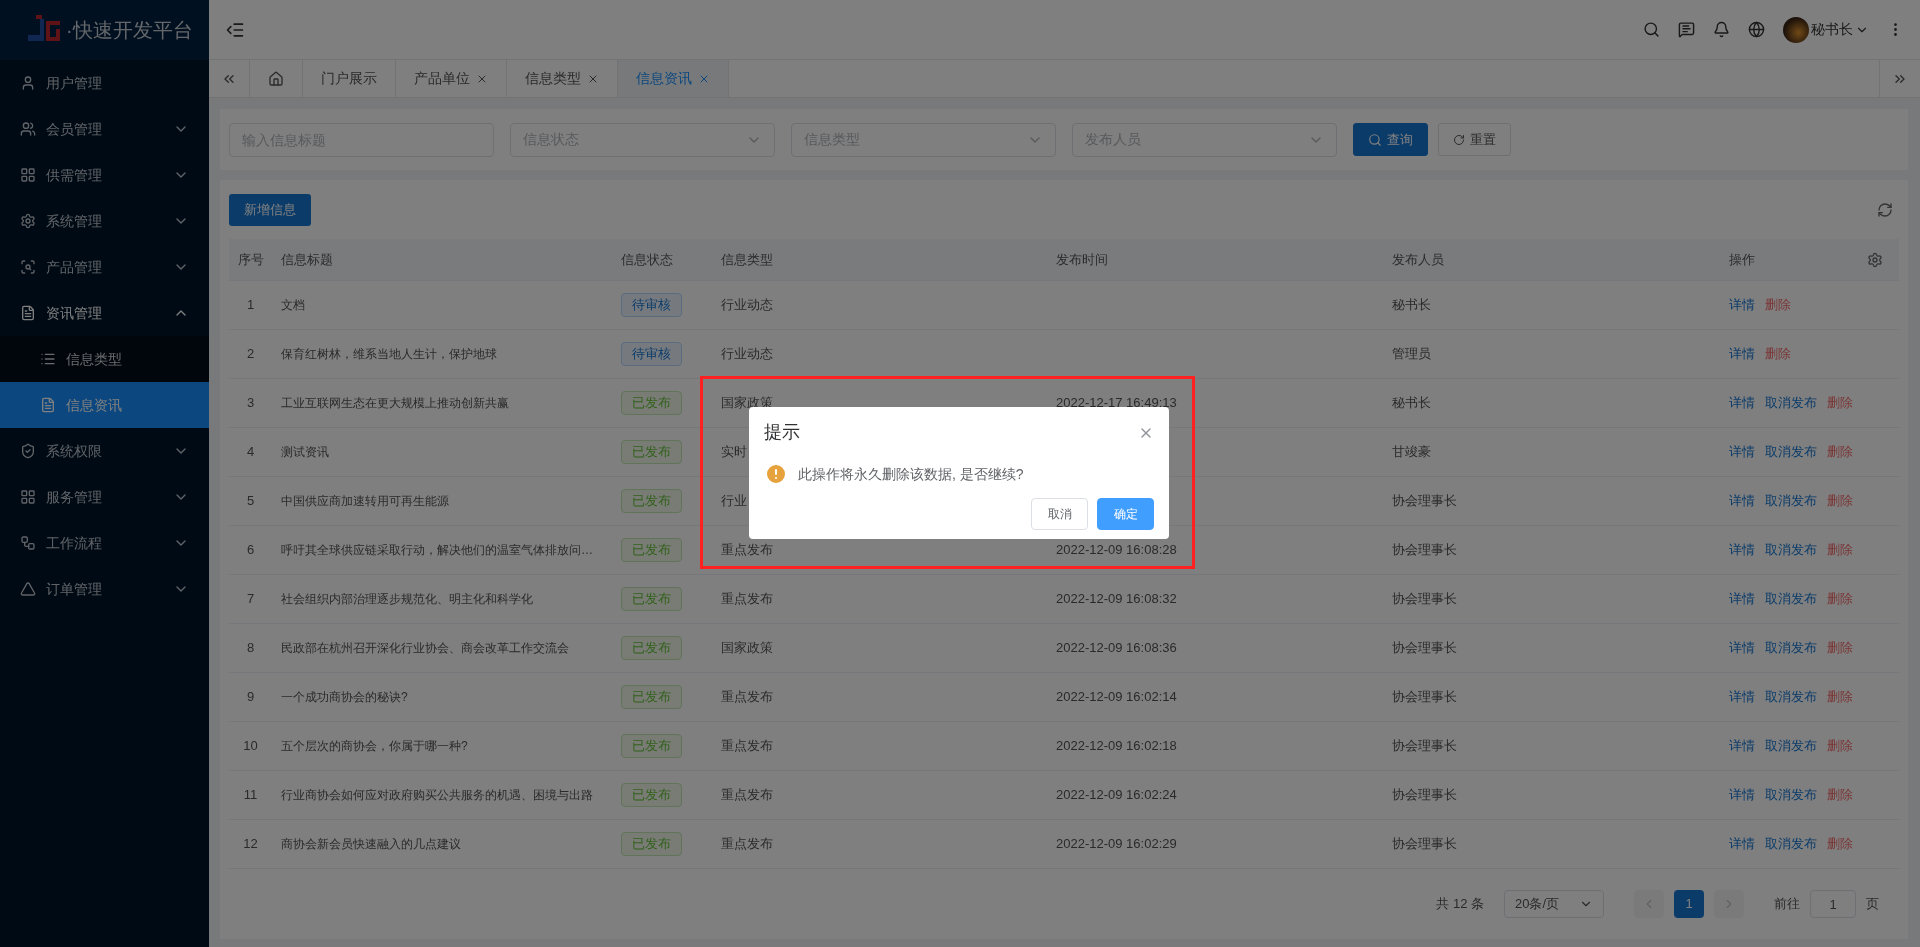 The height and width of the screenshot is (947, 1920). I want to click on table-cell-text: 2022-12-17 16:49:13, so click(1116, 403).